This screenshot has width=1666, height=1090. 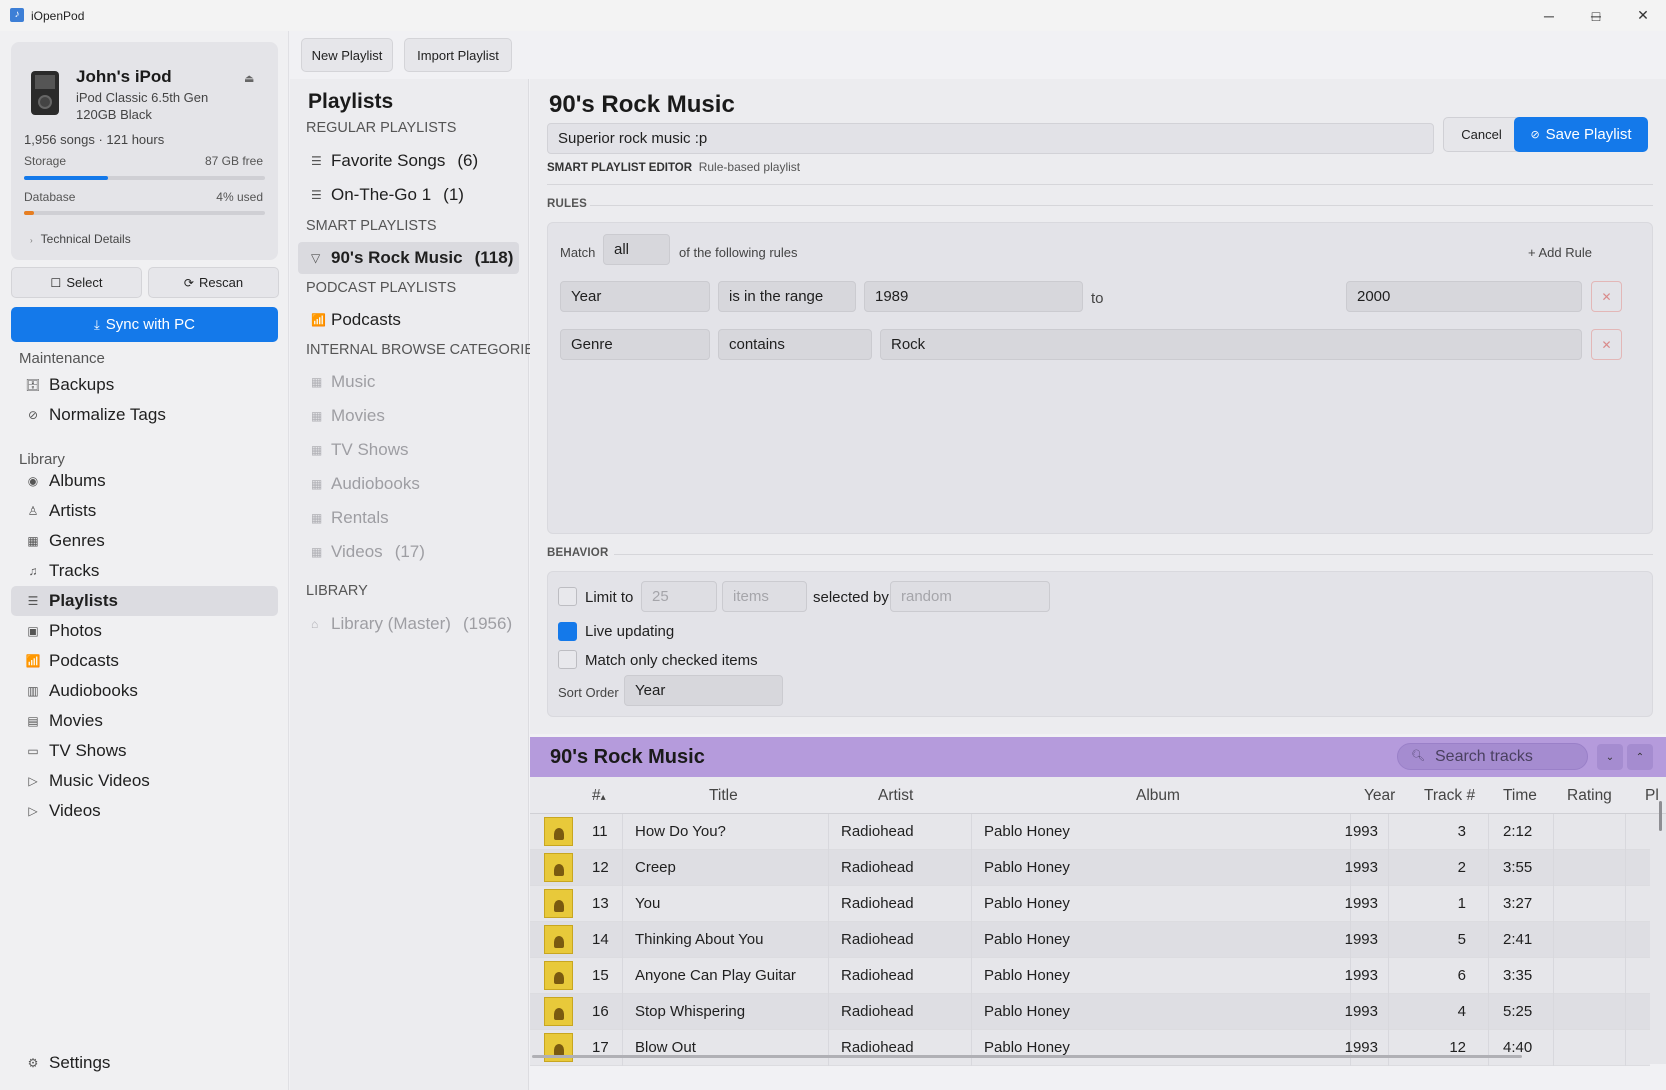 What do you see at coordinates (1090, 868) in the screenshot?
I see `table-row: 12 Creep Radiohead Pablo Honey 1993 2 3:55` at bounding box center [1090, 868].